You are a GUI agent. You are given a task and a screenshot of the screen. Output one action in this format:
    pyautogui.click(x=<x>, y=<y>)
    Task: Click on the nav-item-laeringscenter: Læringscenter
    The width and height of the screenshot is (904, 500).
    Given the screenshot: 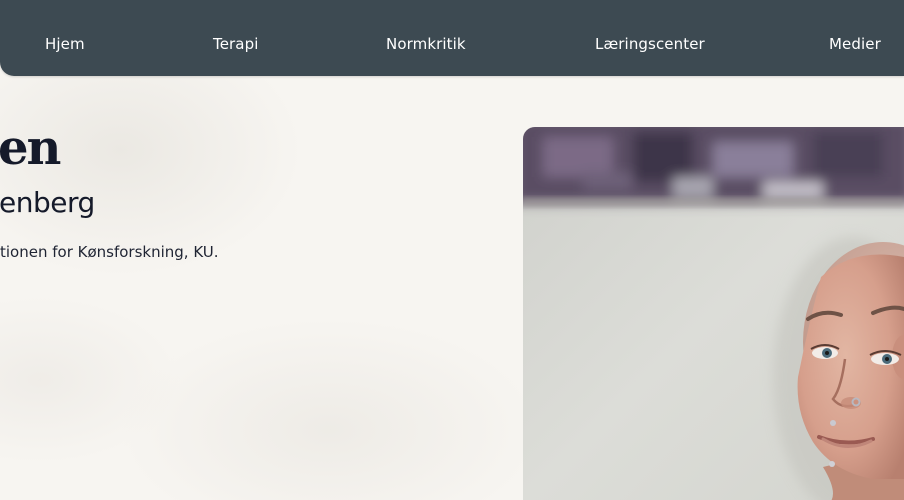 What is the action you would take?
    pyautogui.click(x=650, y=44)
    